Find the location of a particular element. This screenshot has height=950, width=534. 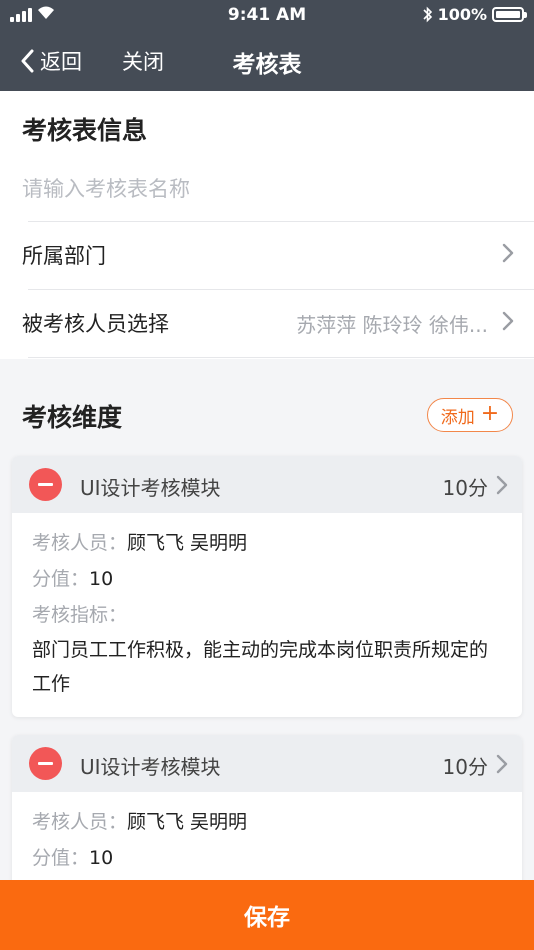

dimension-card-body: 考核人员：顾飞飞 吴明明 分值：10 is located at coordinates (267, 842).